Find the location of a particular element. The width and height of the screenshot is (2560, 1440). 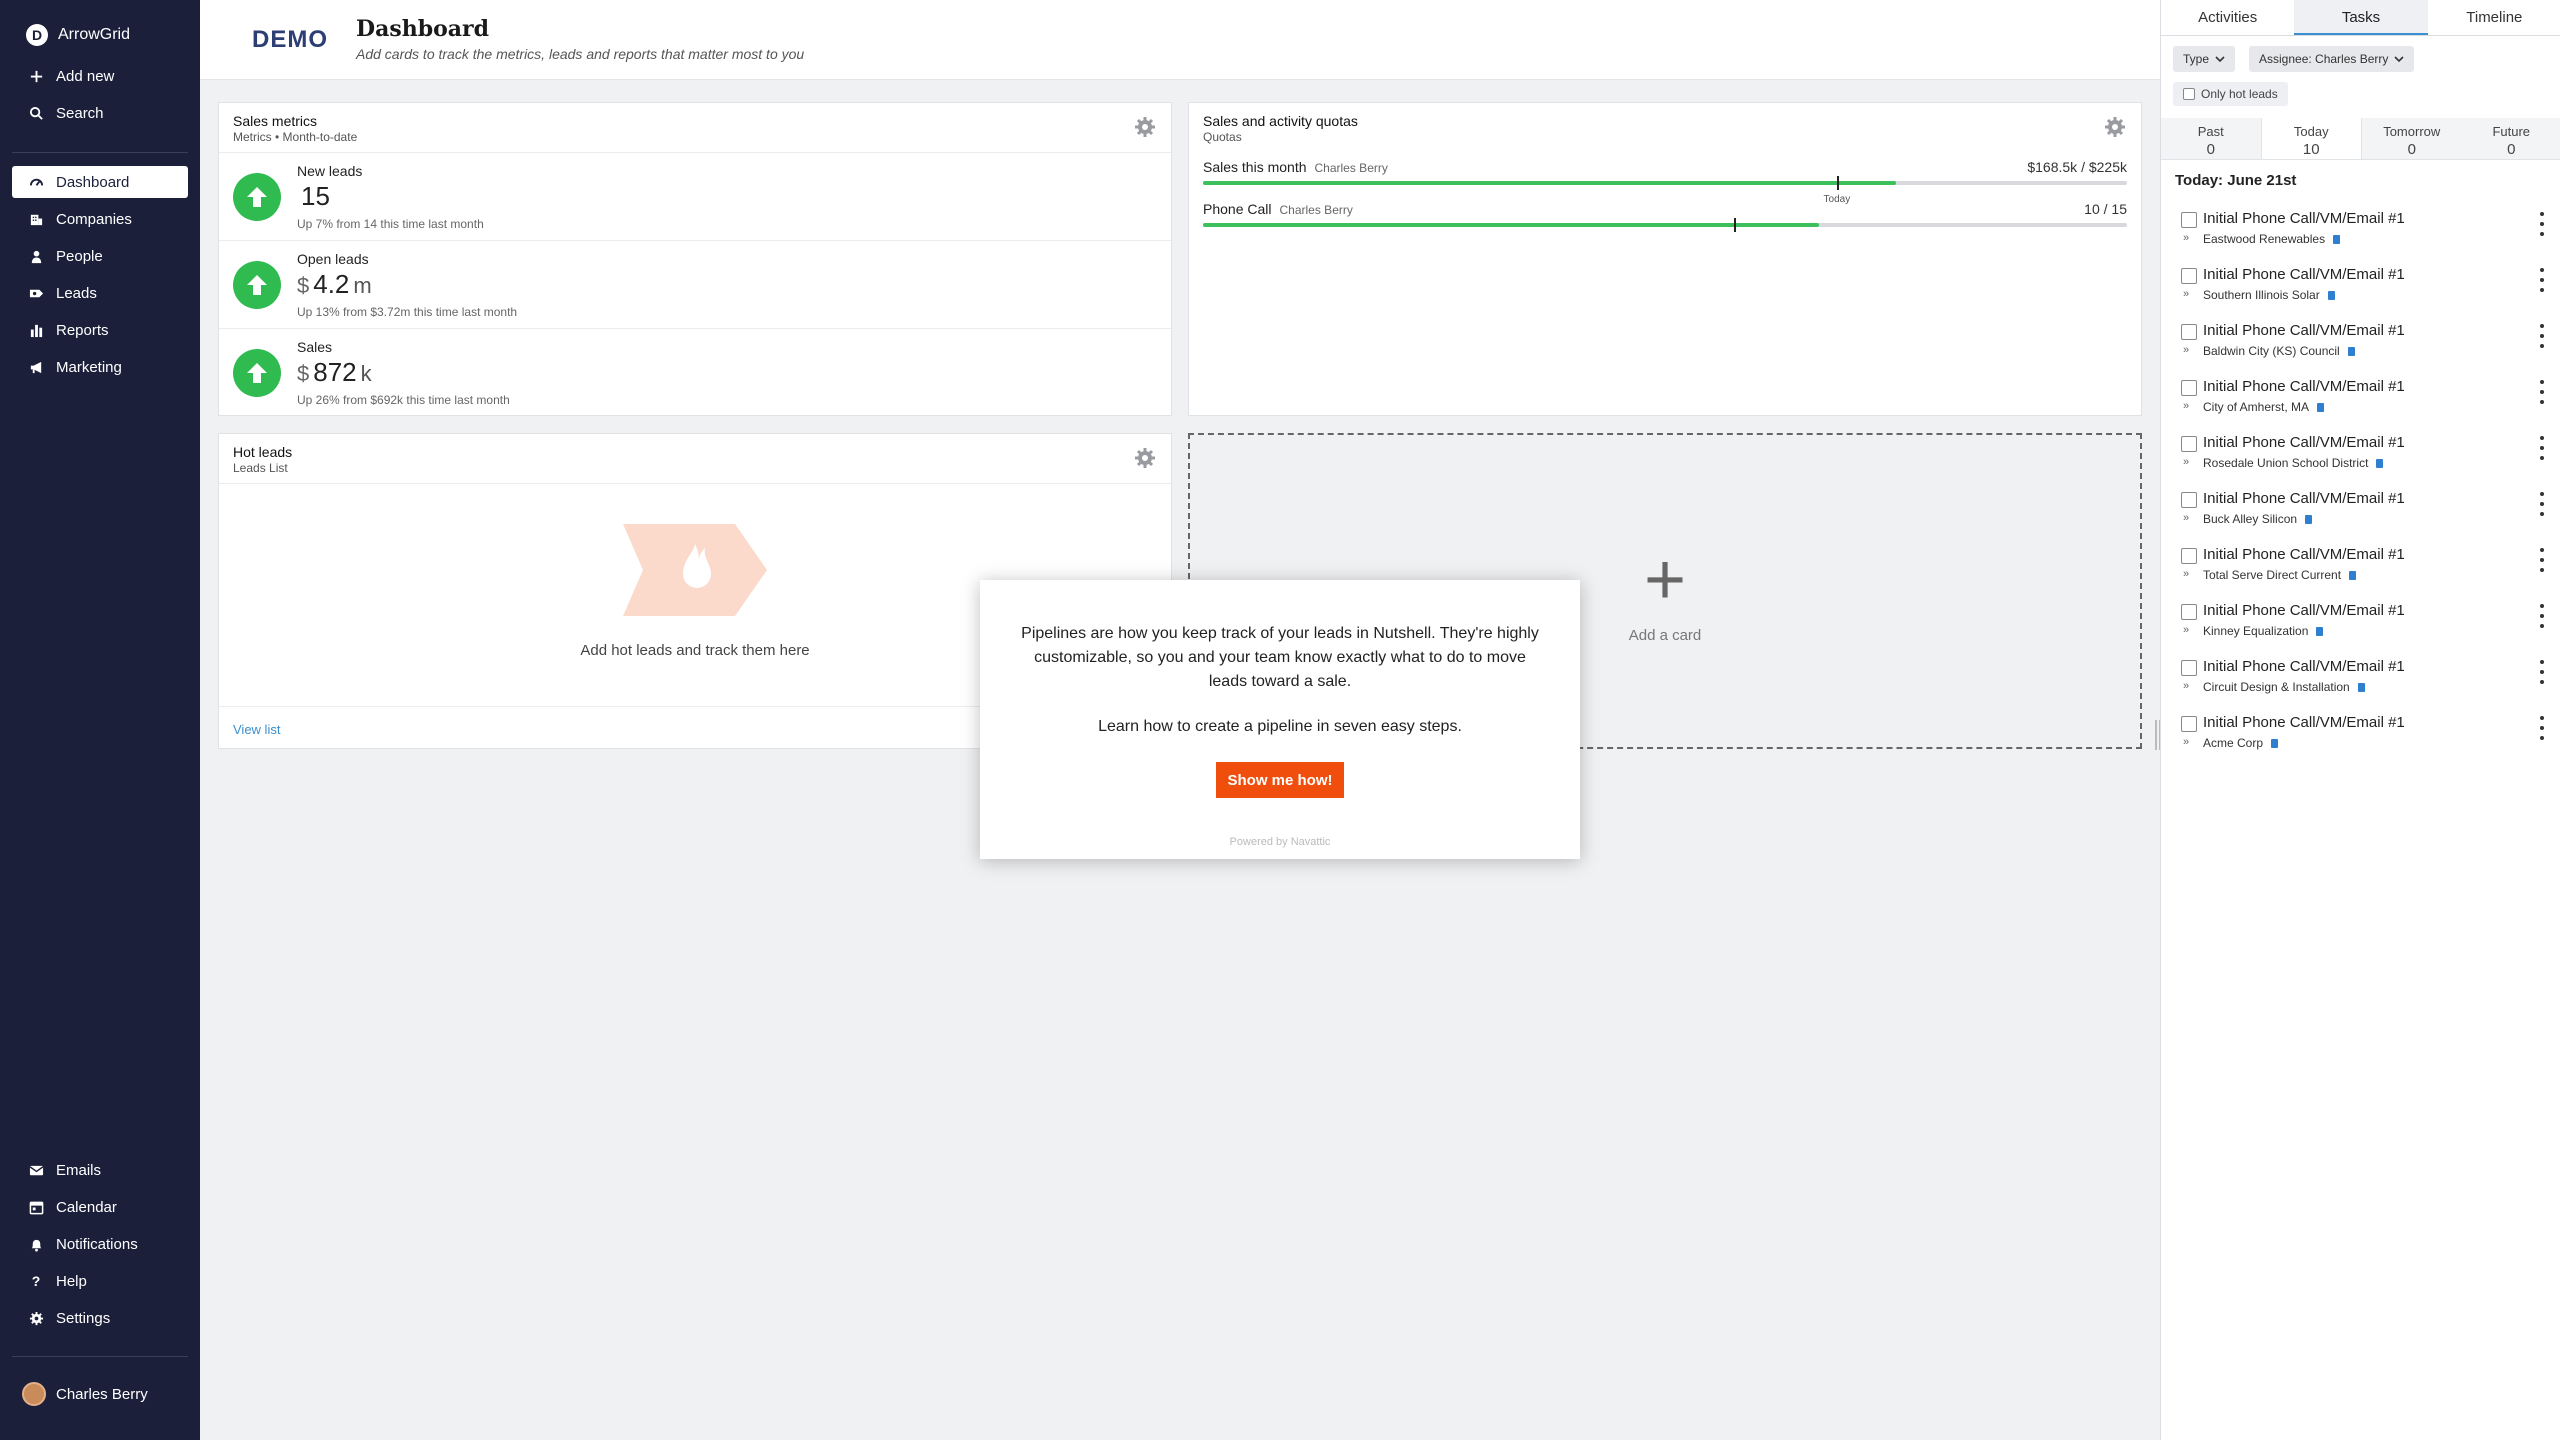

card-title: Sales and activity quotas is located at coordinates (1280, 121).